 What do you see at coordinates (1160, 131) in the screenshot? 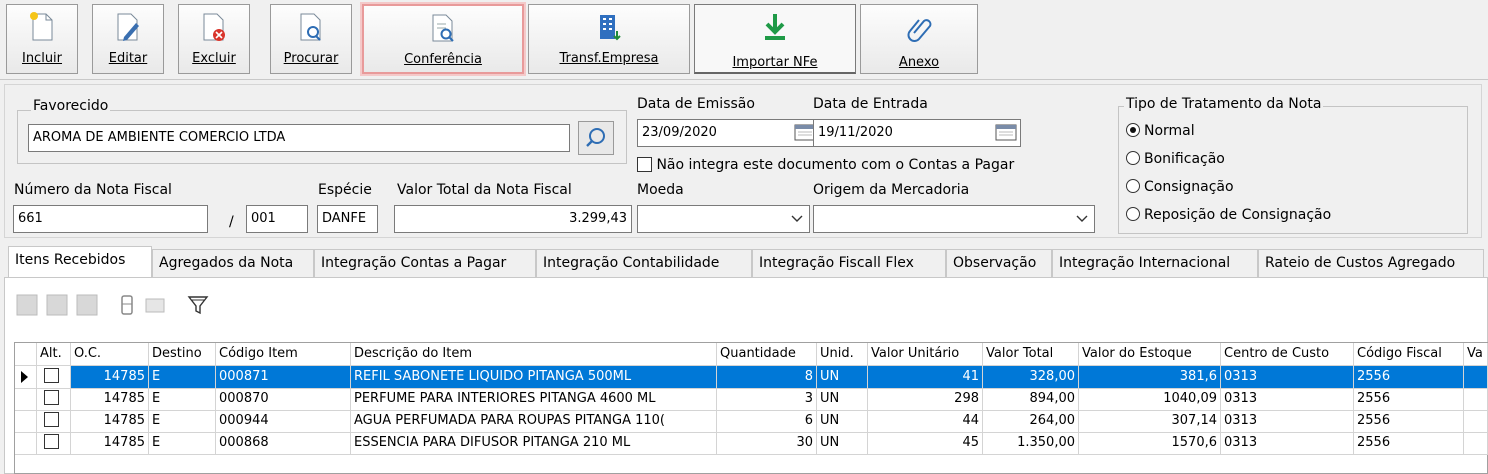
I see `radio-normal: Normal` at bounding box center [1160, 131].